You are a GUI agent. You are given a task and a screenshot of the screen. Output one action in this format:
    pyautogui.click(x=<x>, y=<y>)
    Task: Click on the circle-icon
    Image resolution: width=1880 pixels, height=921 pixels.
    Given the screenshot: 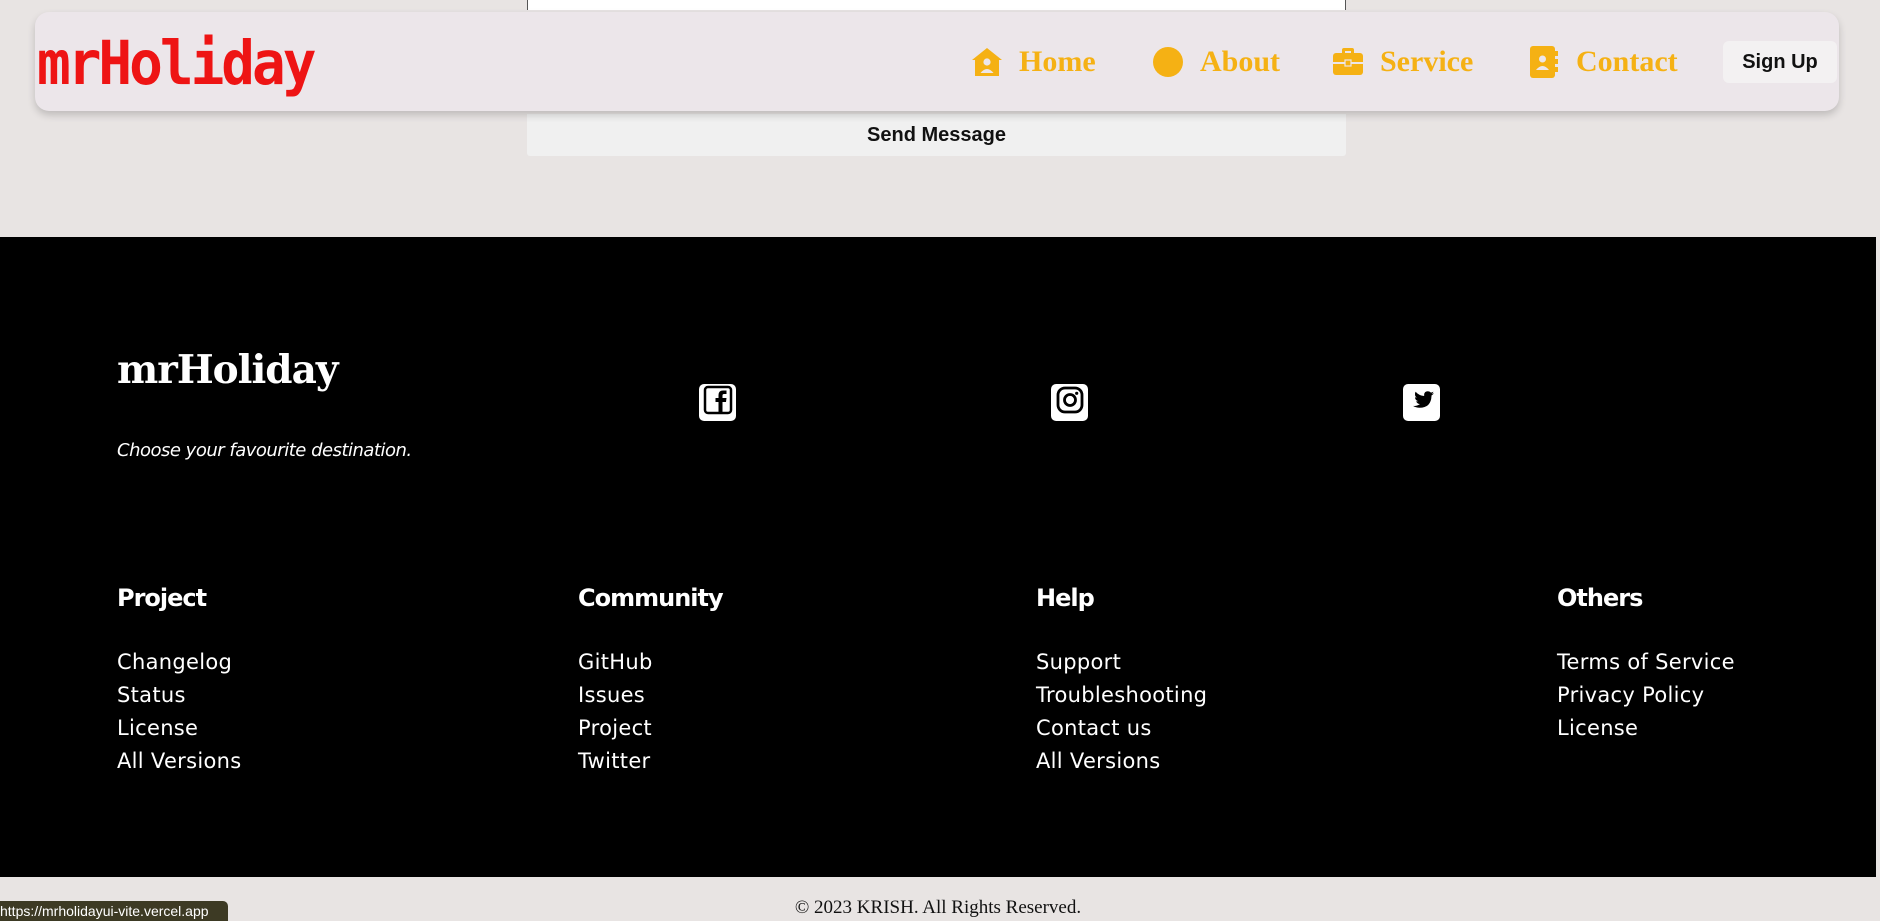 What is the action you would take?
    pyautogui.click(x=1168, y=62)
    